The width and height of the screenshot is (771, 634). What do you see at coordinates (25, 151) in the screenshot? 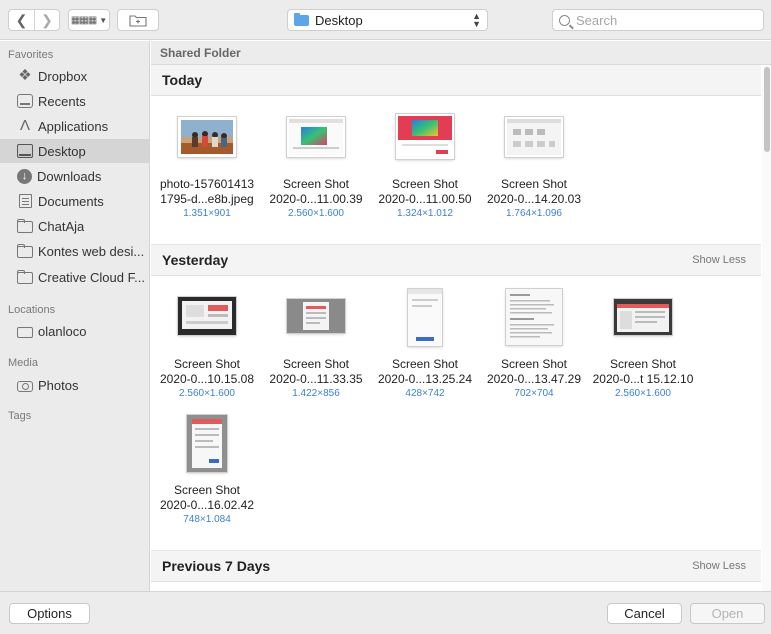
I see `desktop-icon` at bounding box center [25, 151].